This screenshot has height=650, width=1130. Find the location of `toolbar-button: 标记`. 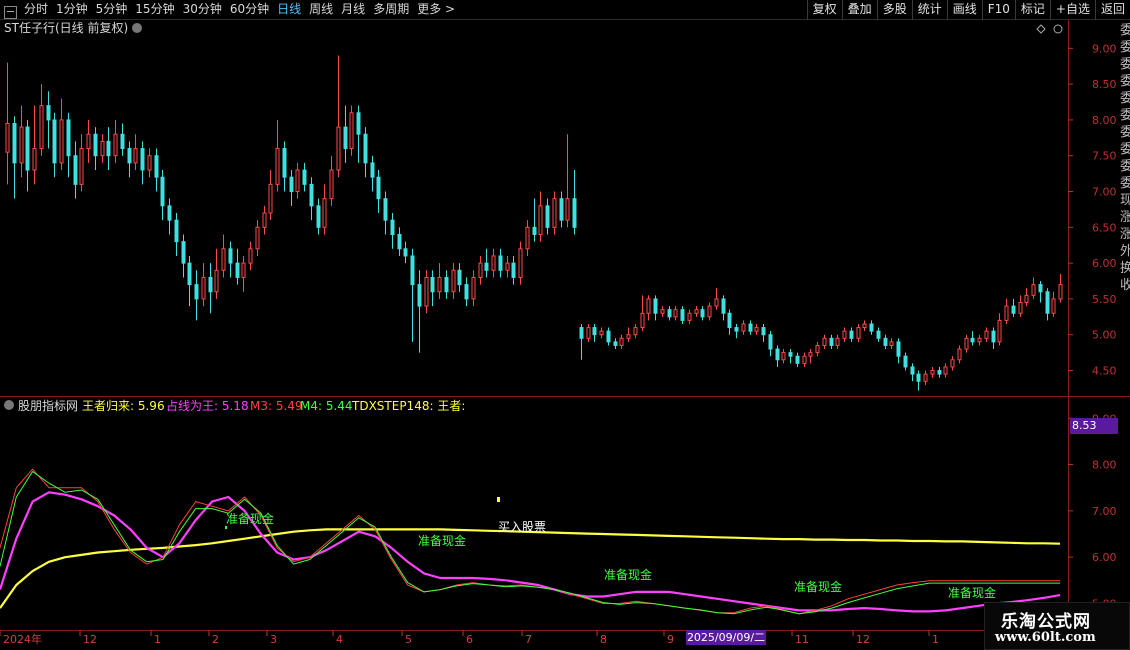

toolbar-button: 标记 is located at coordinates (1032, 10).